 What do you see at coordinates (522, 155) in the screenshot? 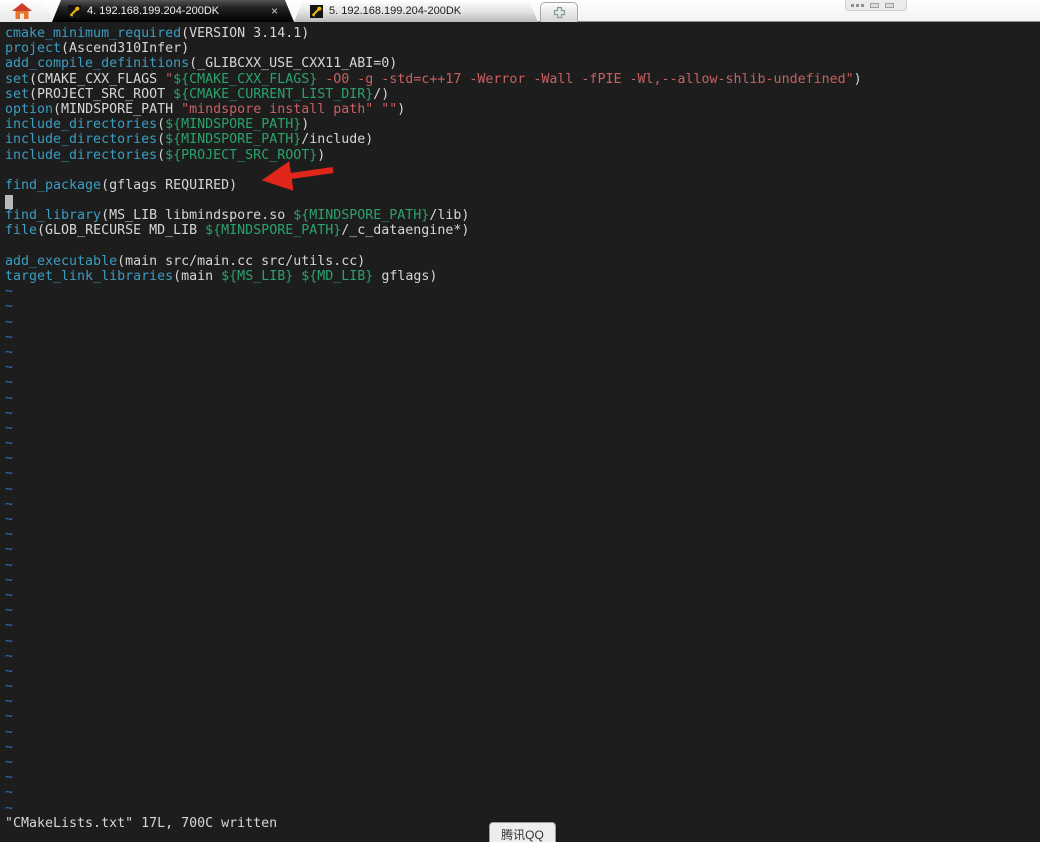
I see `code-line: include_directories(${PROJECT_SRC_ROOT})` at bounding box center [522, 155].